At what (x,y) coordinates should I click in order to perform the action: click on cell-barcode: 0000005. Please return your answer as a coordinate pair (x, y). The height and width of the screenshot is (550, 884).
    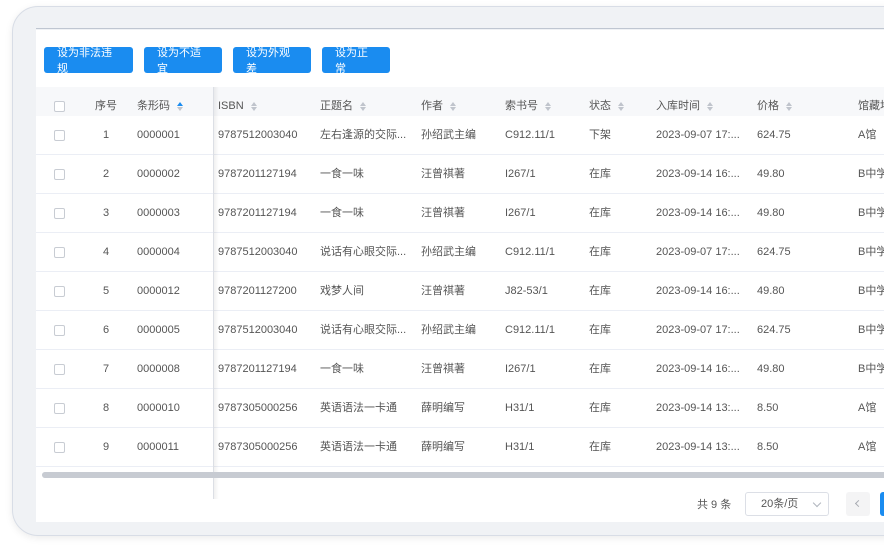
    Looking at the image, I should click on (158, 330).